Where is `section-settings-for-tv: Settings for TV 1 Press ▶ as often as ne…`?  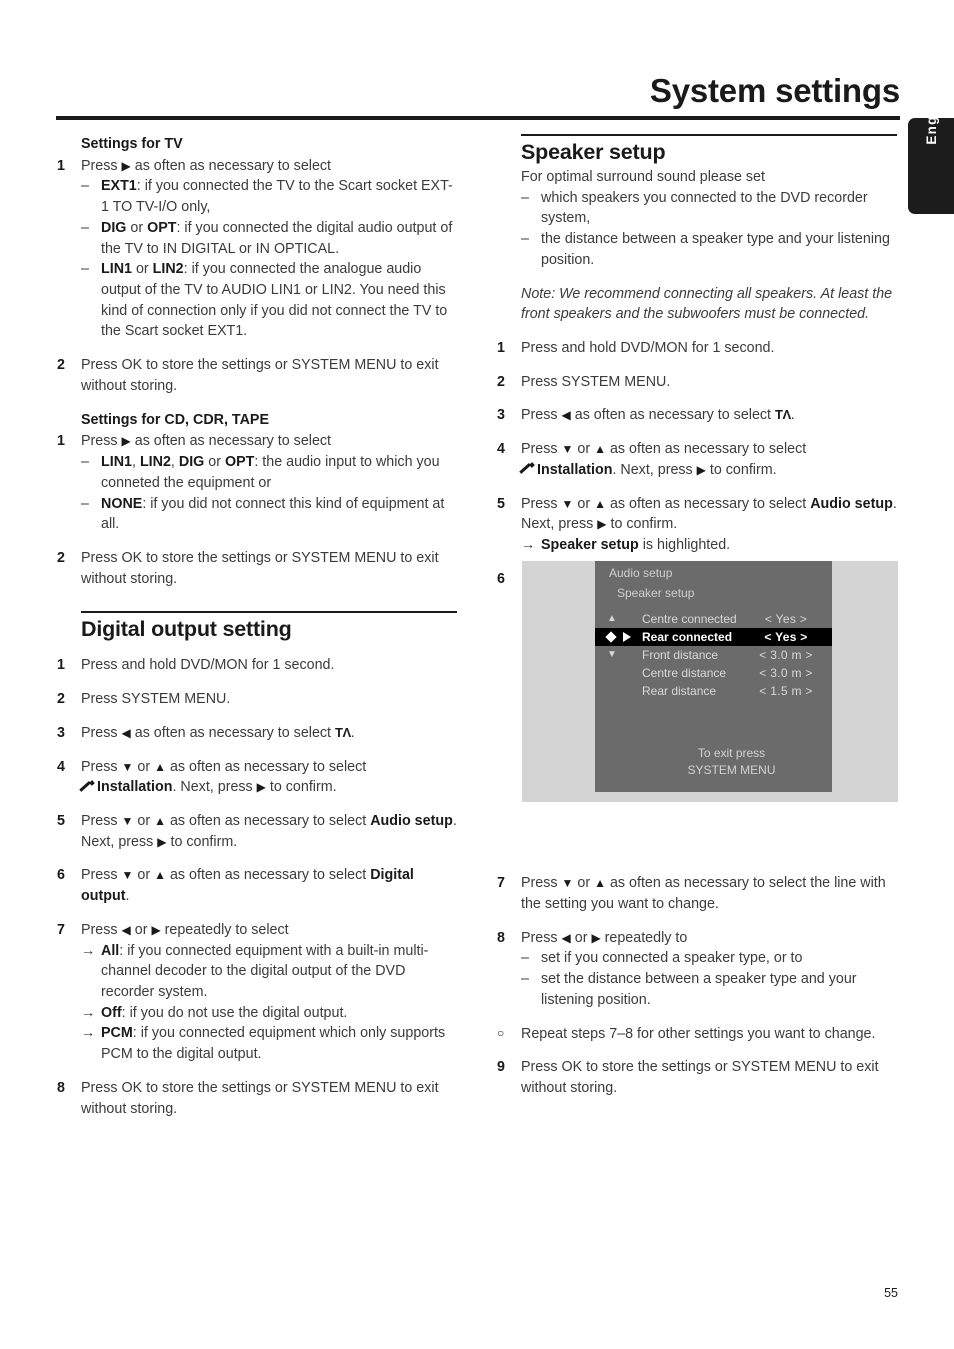
section-settings-for-tv: Settings for TV 1 Press ▶ as often as ne… is located at coordinates (257, 265).